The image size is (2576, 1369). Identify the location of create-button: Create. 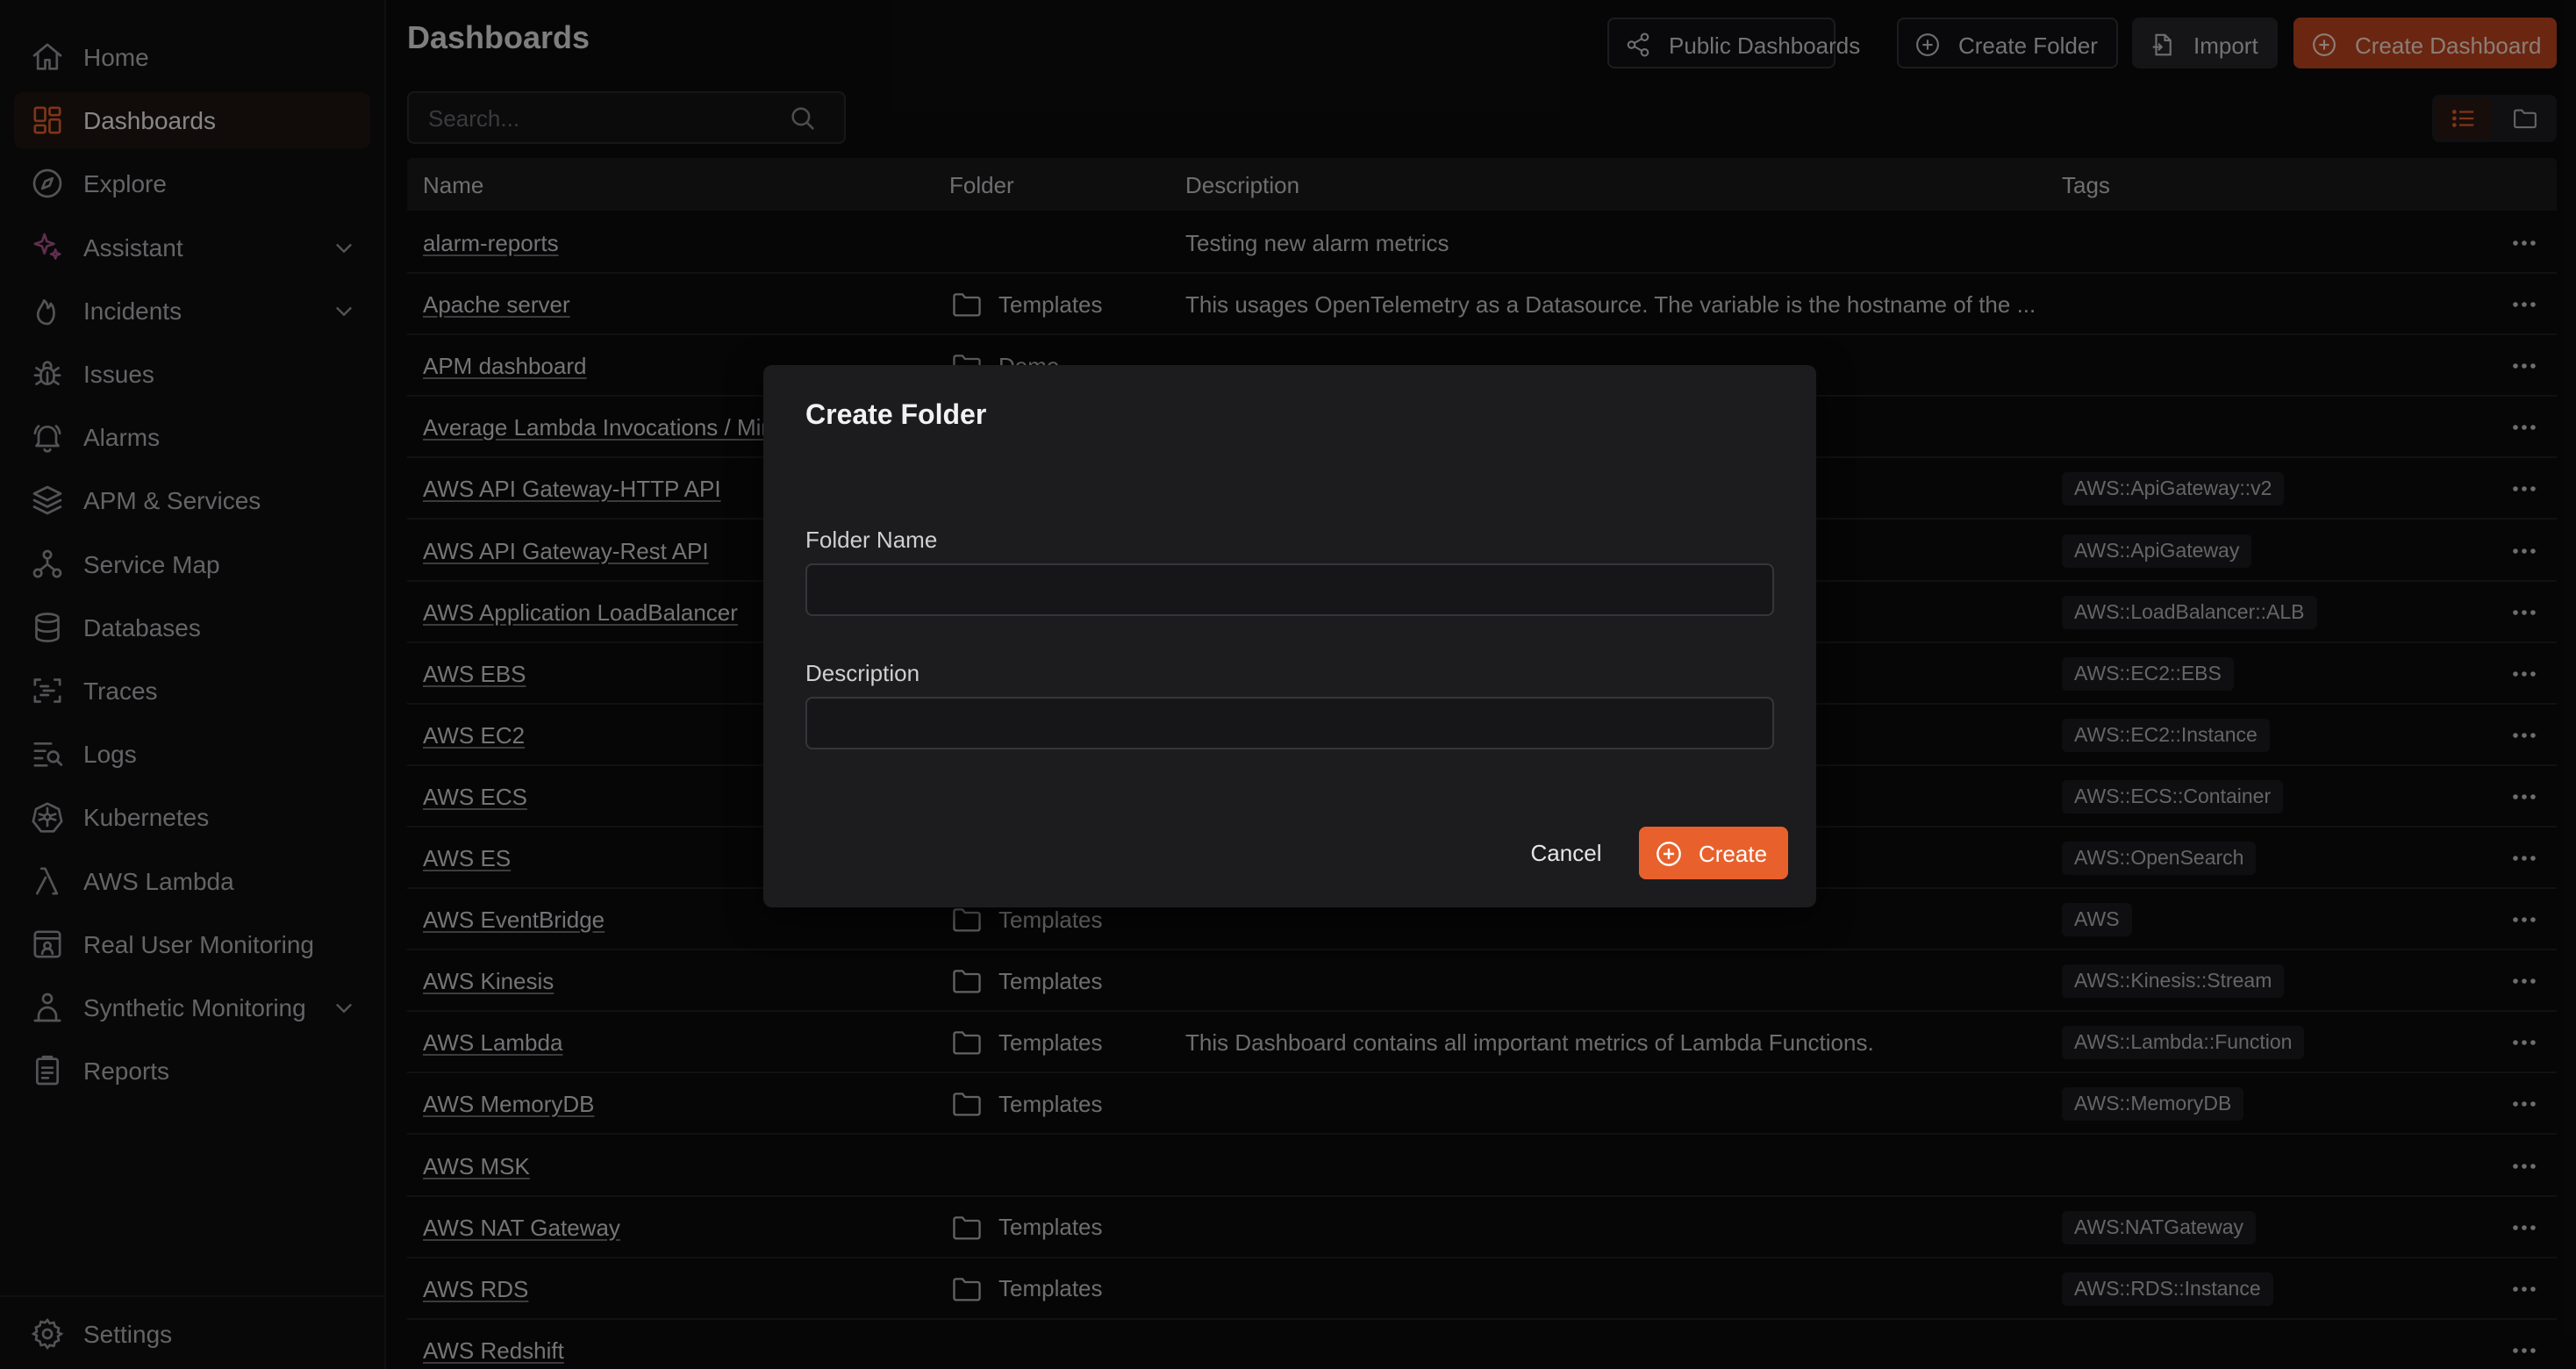
(1713, 853).